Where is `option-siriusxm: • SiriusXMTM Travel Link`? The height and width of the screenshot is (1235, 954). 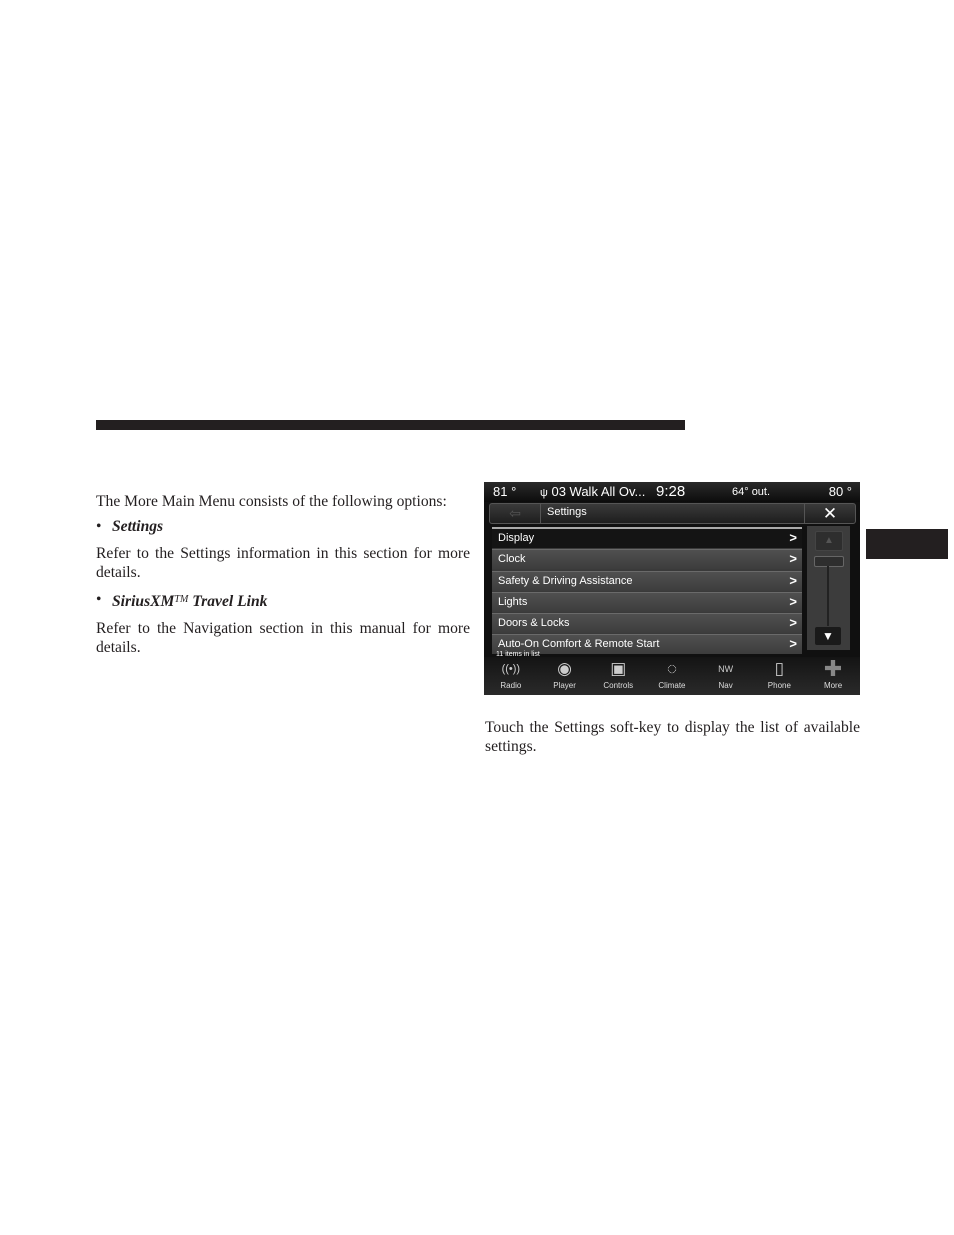
option-siriusxm: • SiriusXMTM Travel Link is located at coordinates (283, 600).